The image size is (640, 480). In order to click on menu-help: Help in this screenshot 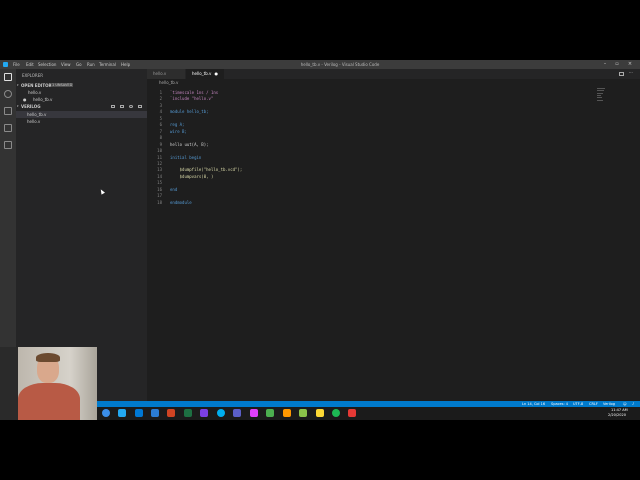, I will do `click(125, 64)`.